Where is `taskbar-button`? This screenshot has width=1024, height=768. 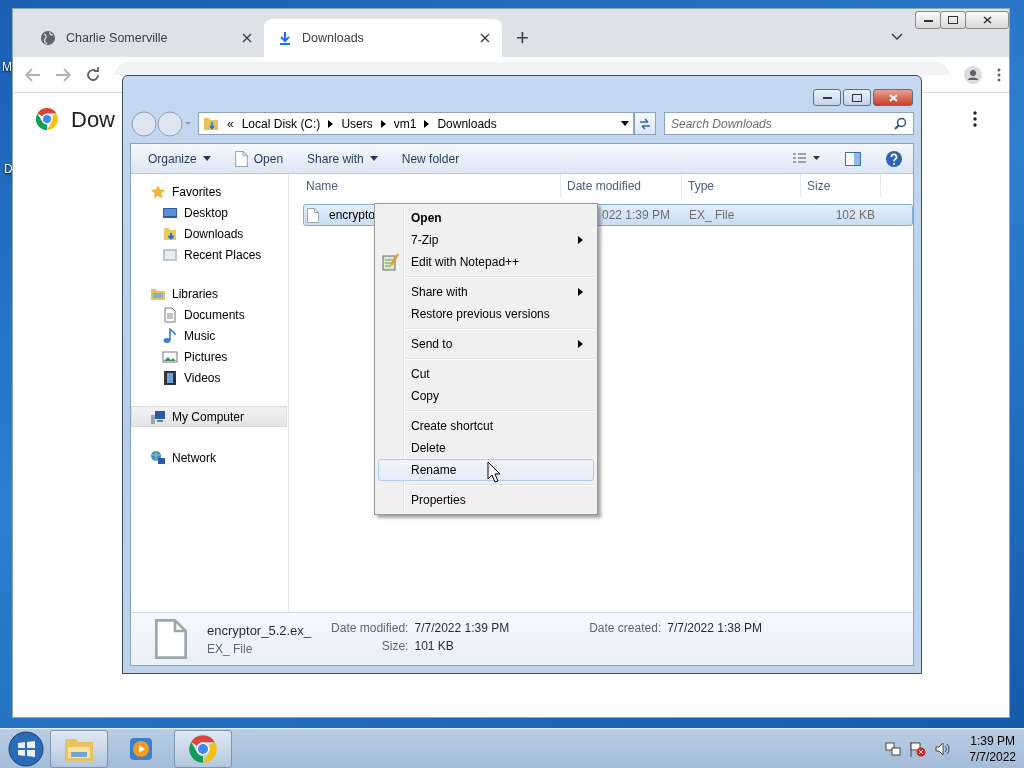
taskbar-button is located at coordinates (203, 748).